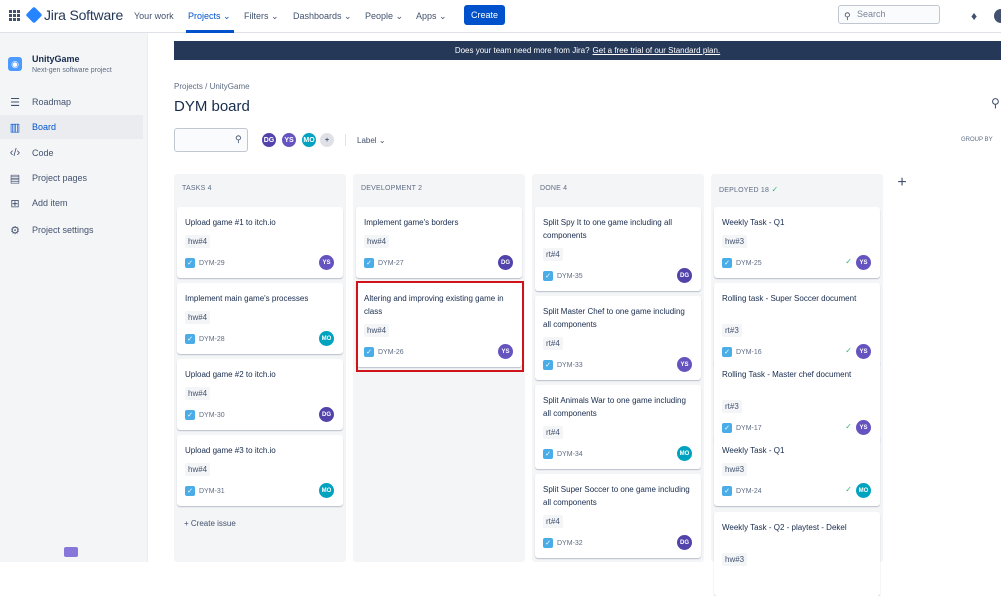  Describe the element at coordinates (797, 242) in the screenshot. I see `issue-card: Weekly Task - Q1 hw#3 ✓ DYM-25 ✓ YS` at that location.